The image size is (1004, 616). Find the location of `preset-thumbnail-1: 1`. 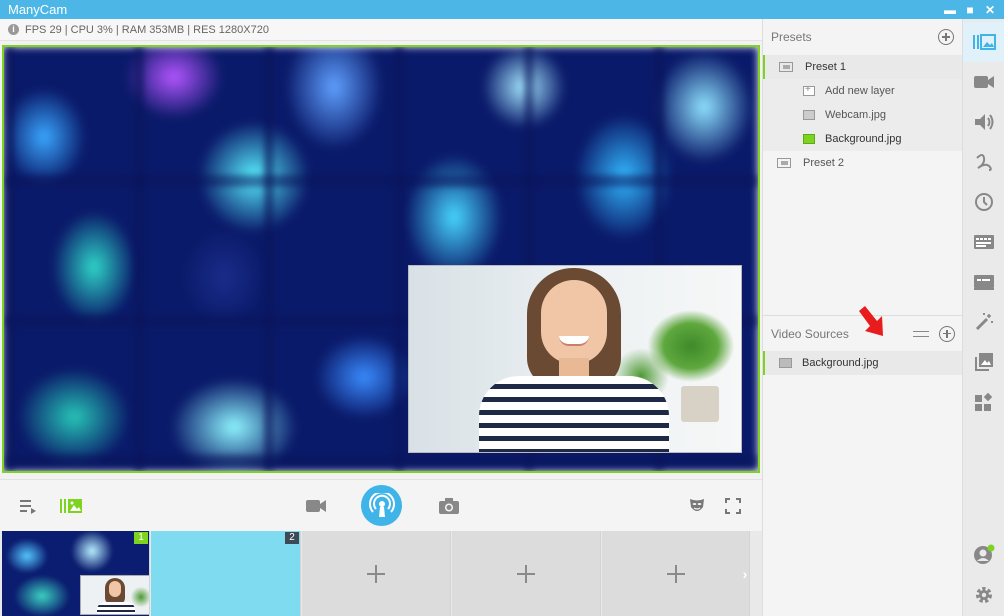

preset-thumbnail-1: 1 is located at coordinates (76, 573).